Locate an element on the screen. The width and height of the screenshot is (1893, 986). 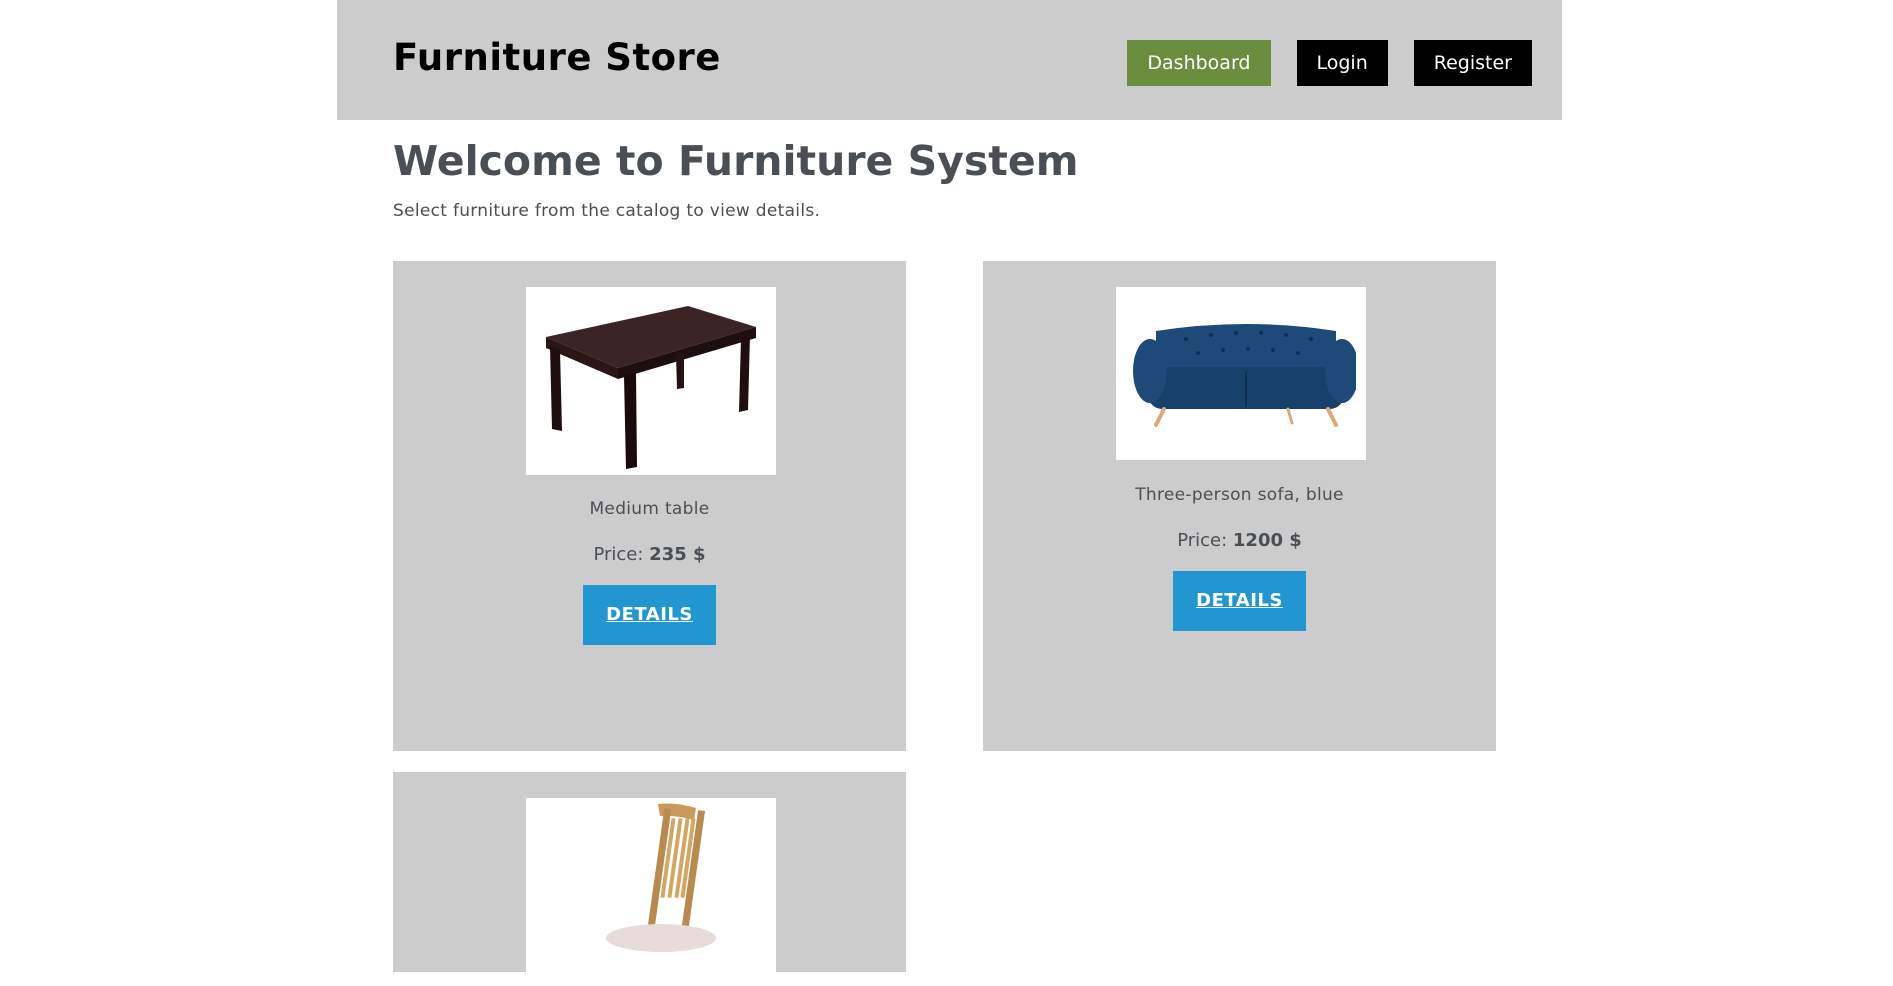
page-title: Welcome to Furniture System is located at coordinates (736, 161).